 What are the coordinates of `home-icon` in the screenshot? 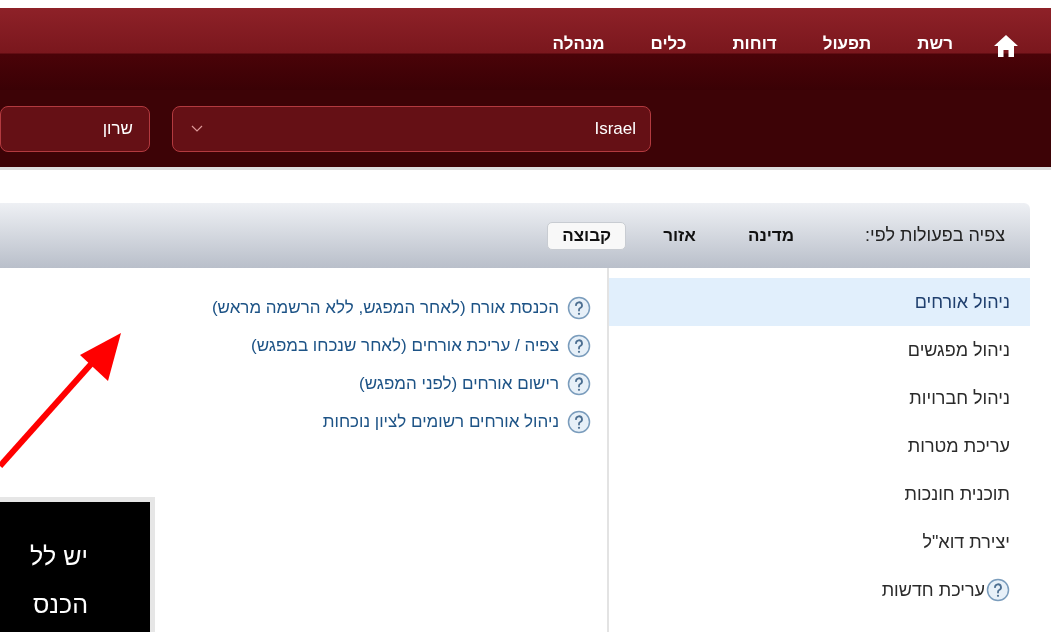 It's located at (1006, 46).